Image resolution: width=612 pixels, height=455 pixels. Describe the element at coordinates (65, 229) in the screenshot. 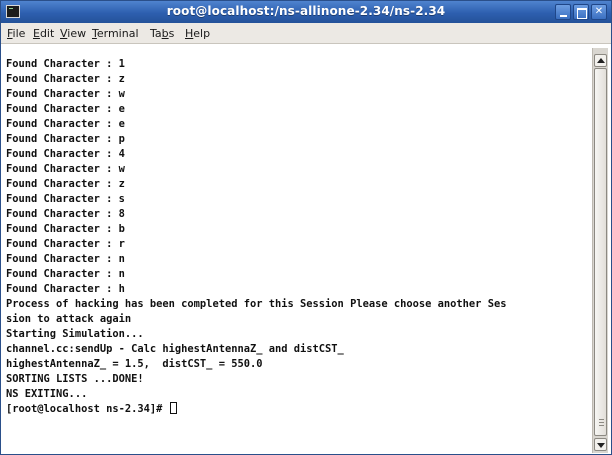

I see `terminal-line: Found Character : b` at that location.